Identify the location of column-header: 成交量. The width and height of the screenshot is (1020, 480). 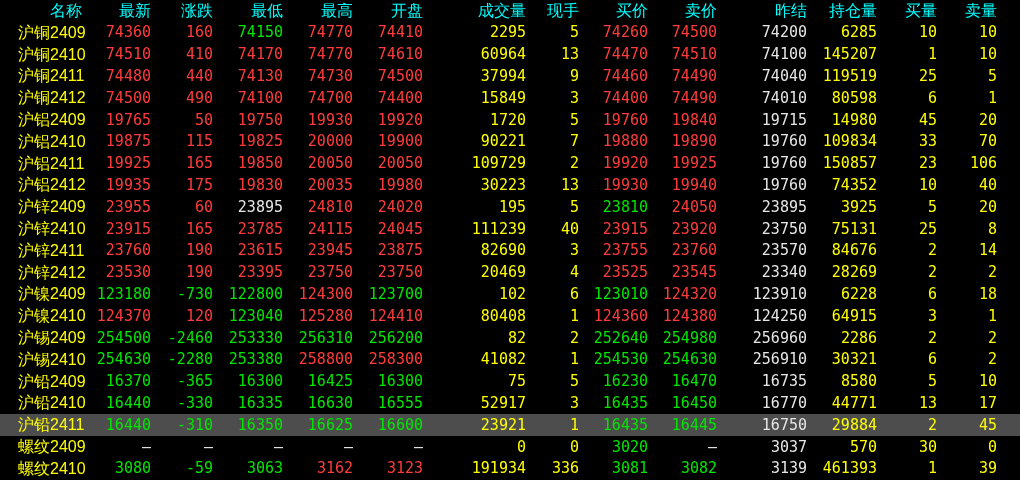
(502, 10).